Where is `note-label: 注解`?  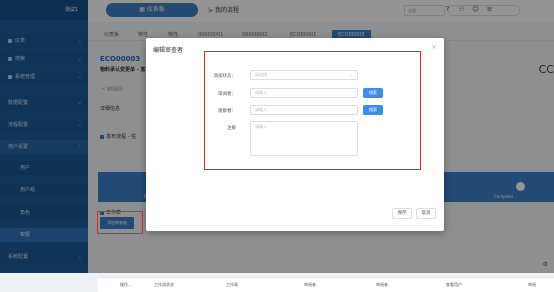
note-label: 注解 is located at coordinates (231, 128).